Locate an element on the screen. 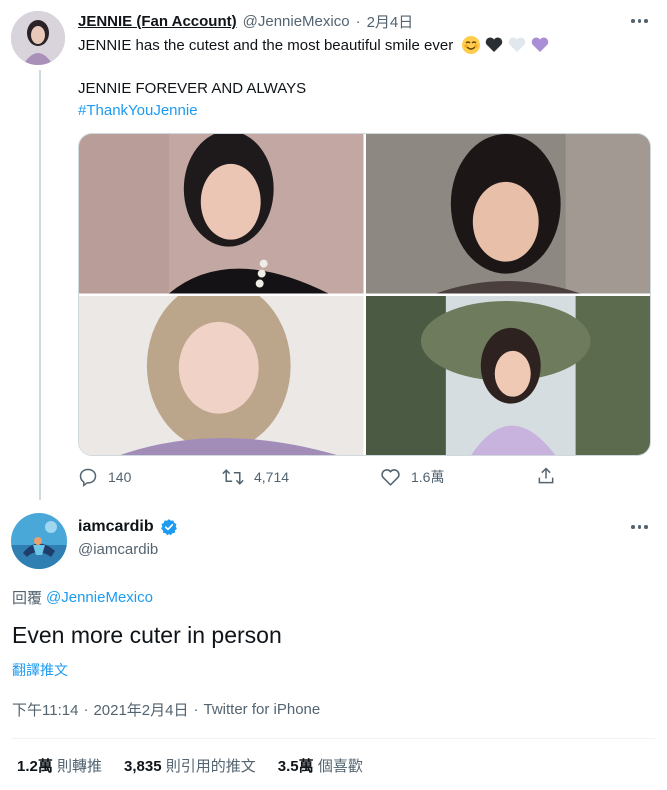 The image size is (667, 790). retweets-stat: 1.2萬 則轉推 is located at coordinates (59, 765).